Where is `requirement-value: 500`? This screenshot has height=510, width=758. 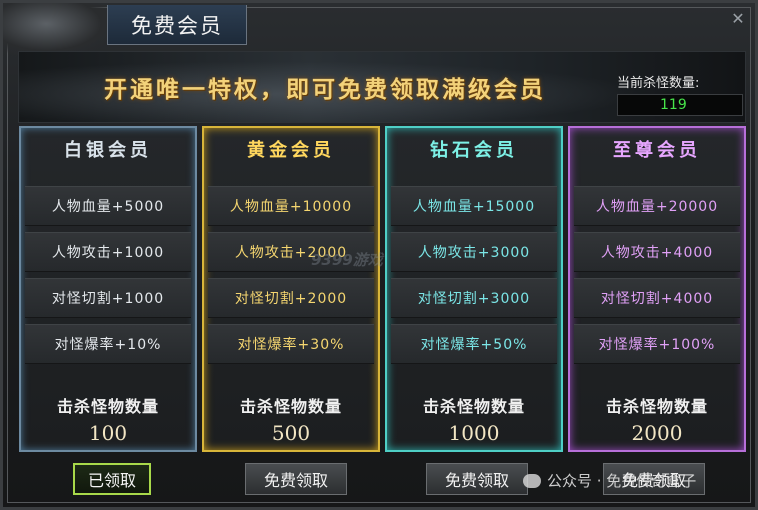 requirement-value: 500 is located at coordinates (291, 433).